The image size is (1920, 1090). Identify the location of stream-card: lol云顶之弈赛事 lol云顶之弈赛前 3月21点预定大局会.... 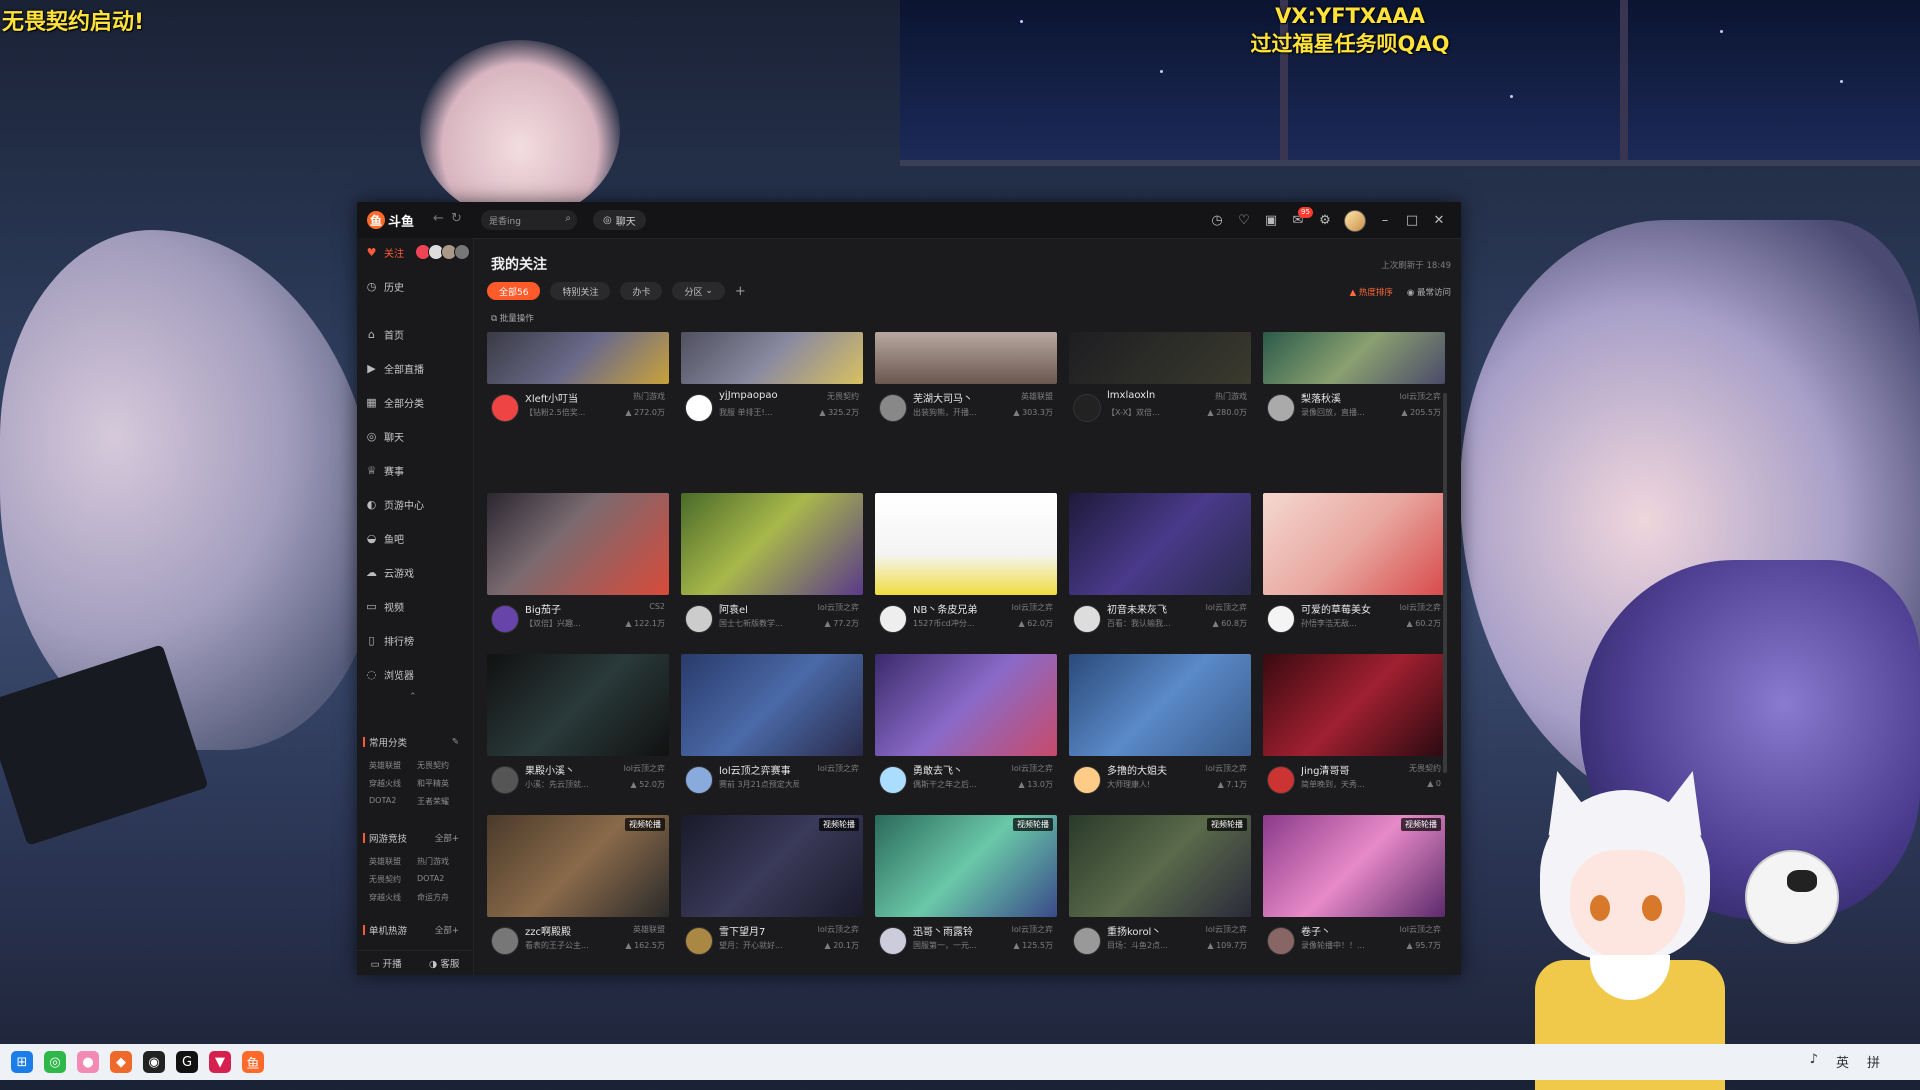
(772, 728).